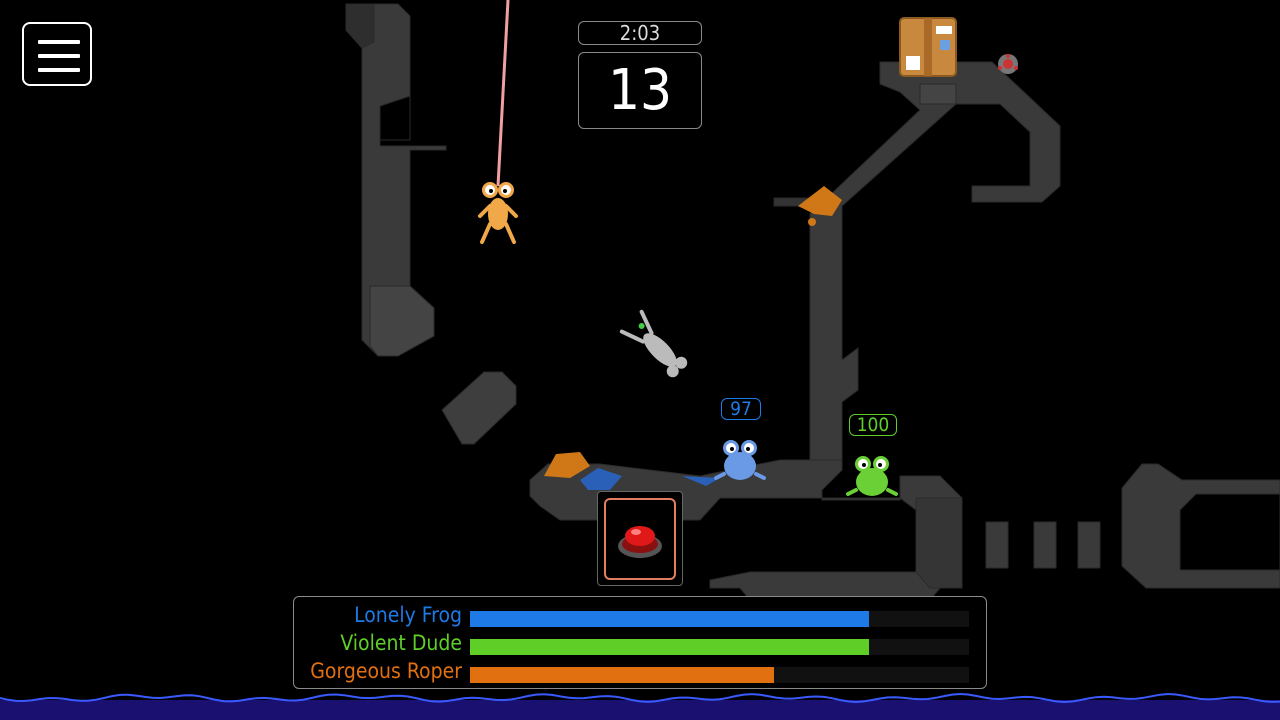  What do you see at coordinates (401, 643) in the screenshot?
I see `team-name: Violent Dude` at bounding box center [401, 643].